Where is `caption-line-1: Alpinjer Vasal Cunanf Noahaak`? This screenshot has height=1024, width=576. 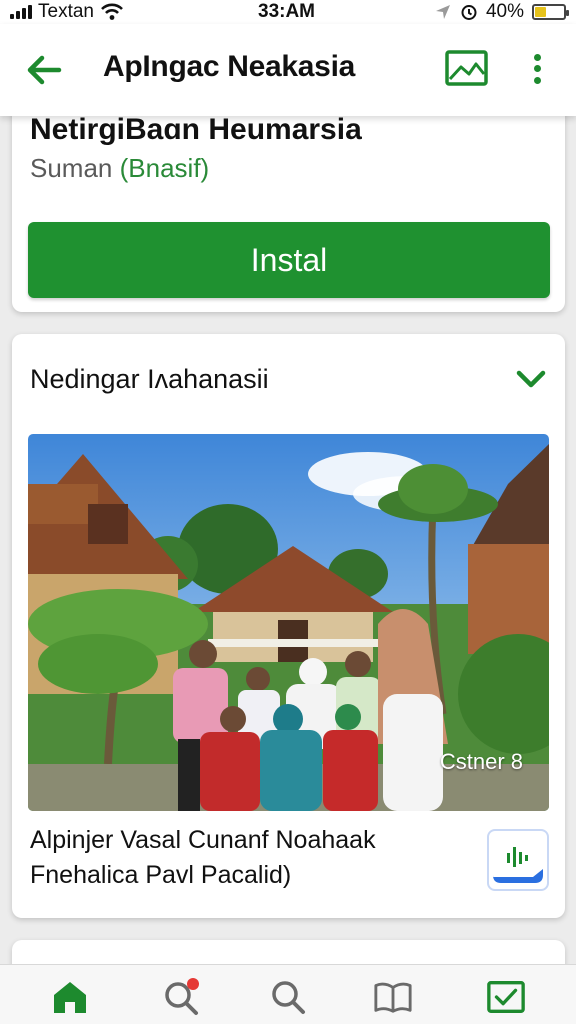 caption-line-1: Alpinjer Vasal Cunanf Noahaak is located at coordinates (203, 840).